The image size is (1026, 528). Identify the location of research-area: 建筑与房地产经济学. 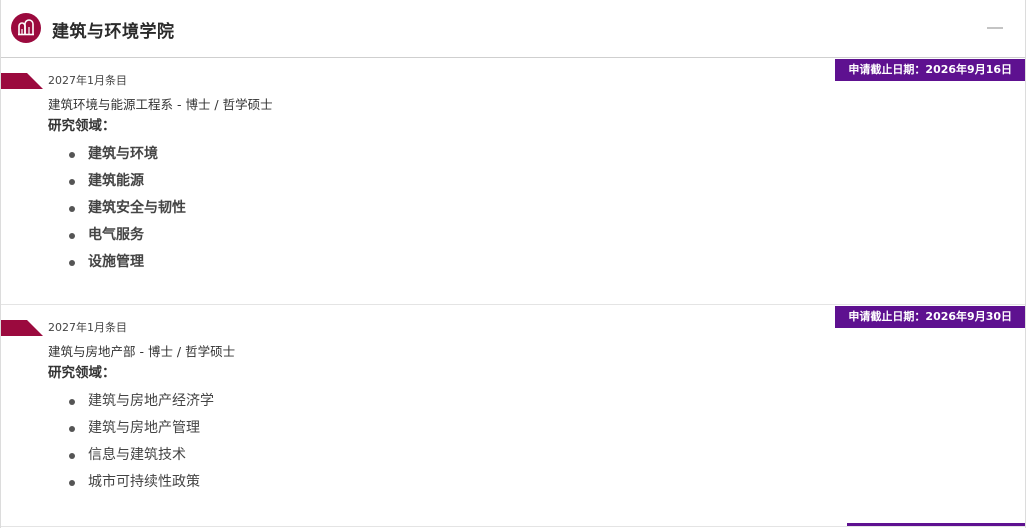
(151, 401).